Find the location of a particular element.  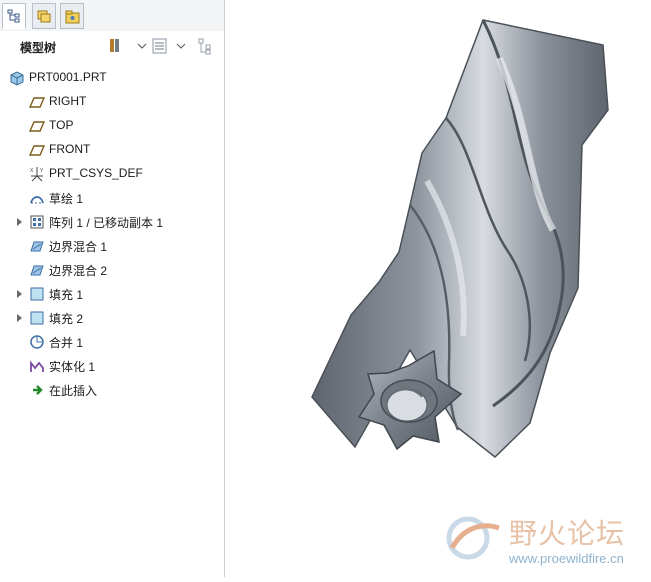

tree-item-label: FRONT is located at coordinates (70, 149).